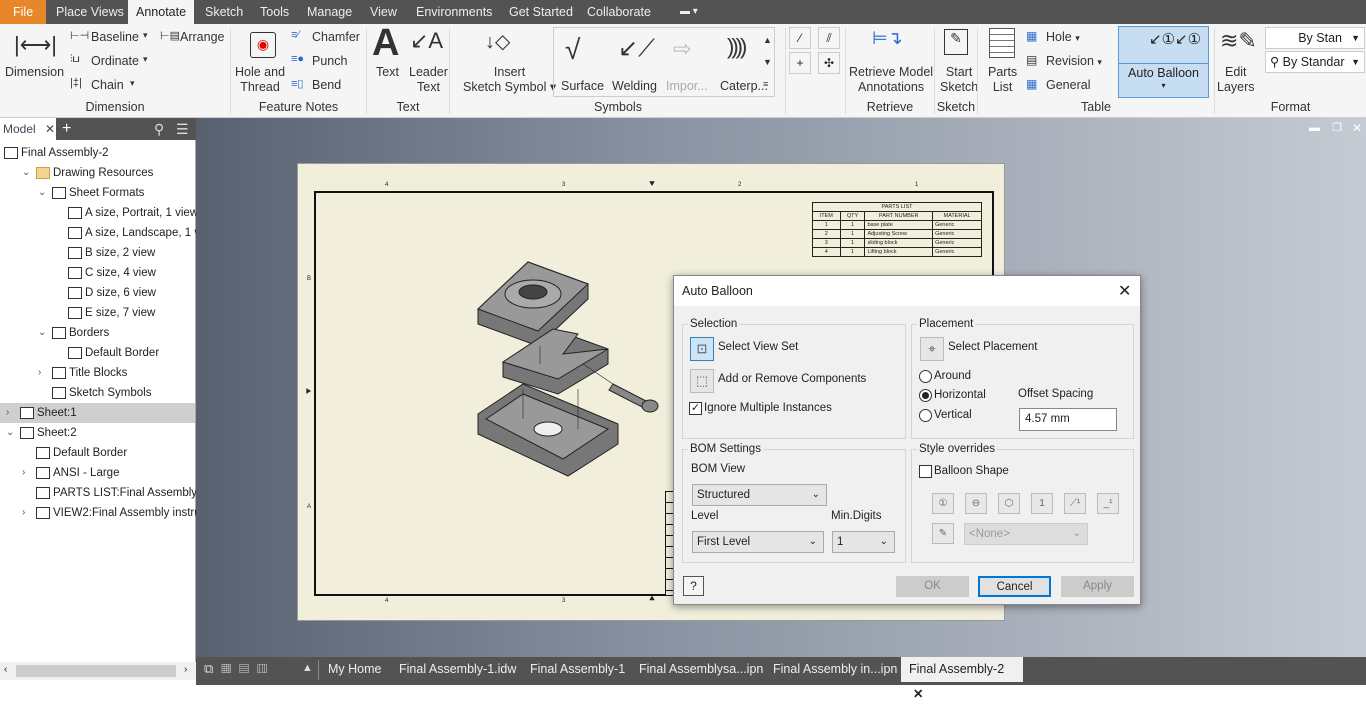  What do you see at coordinates (307, 668) in the screenshot?
I see `tab-list-icon: ▲` at bounding box center [307, 668].